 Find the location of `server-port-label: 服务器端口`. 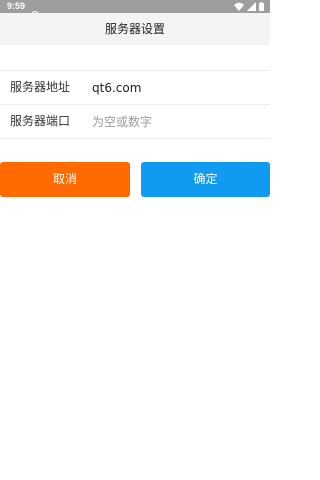

server-port-label: 服务器端口 is located at coordinates (40, 121).